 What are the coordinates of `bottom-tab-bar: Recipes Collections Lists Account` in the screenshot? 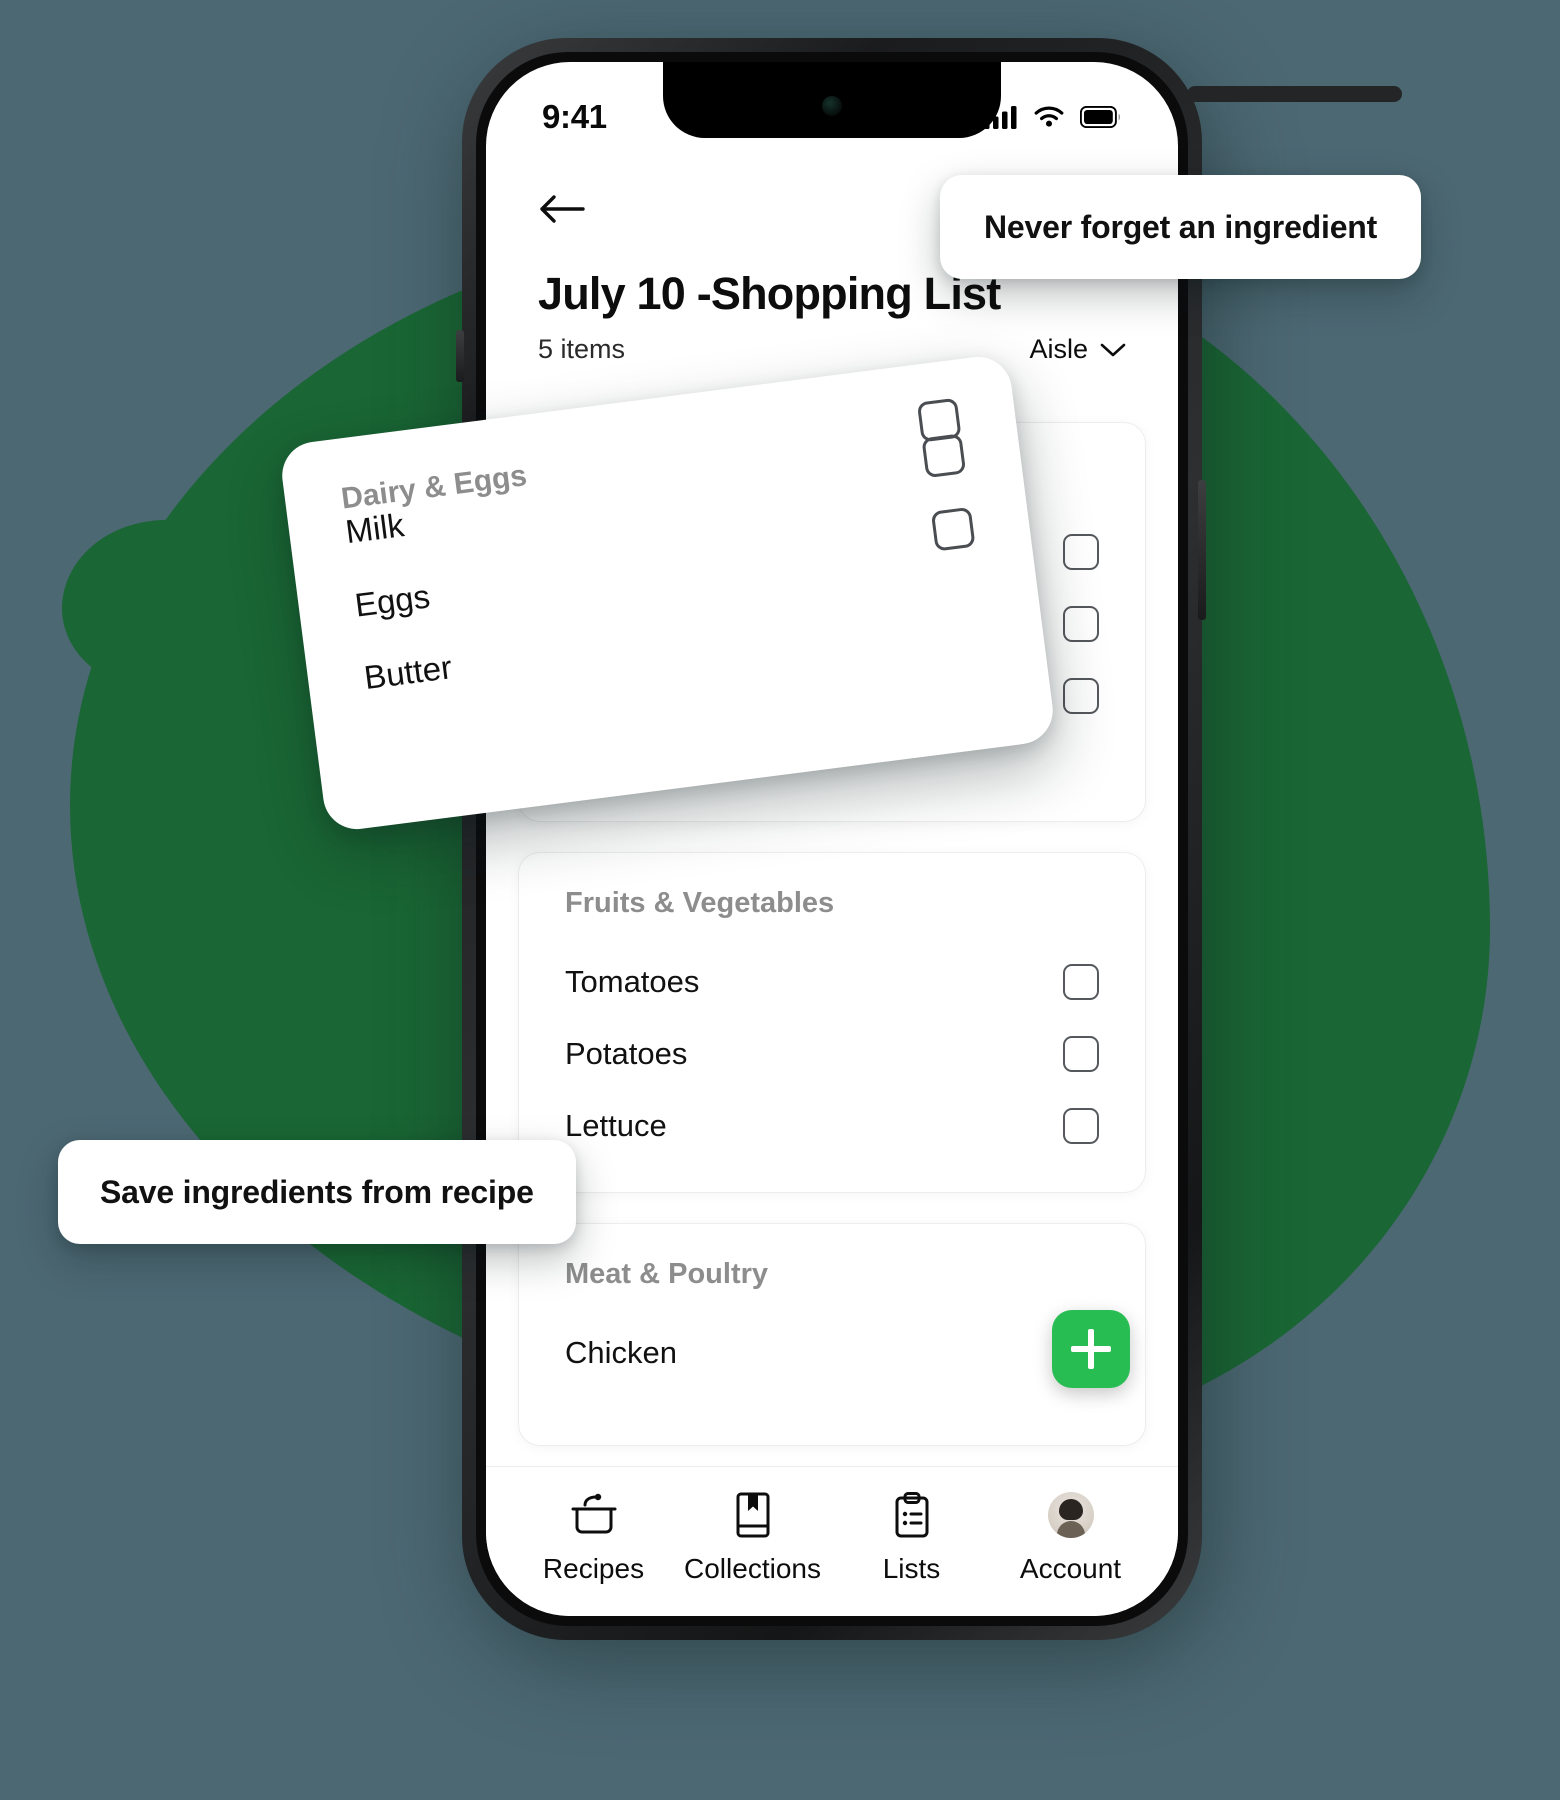 It's located at (832, 1541).